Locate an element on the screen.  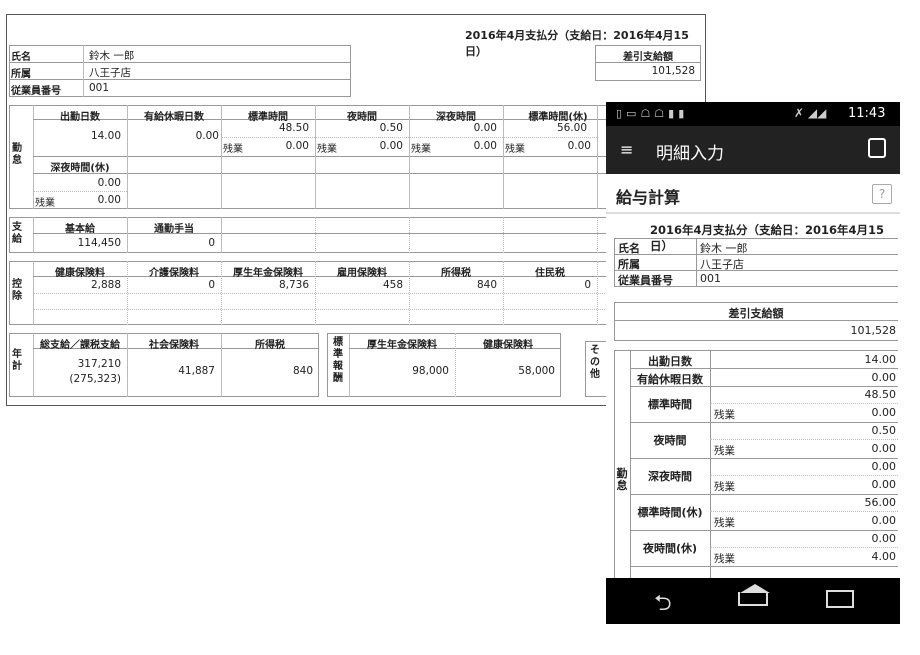
back-icon: ⮌ is located at coordinates (663, 605).